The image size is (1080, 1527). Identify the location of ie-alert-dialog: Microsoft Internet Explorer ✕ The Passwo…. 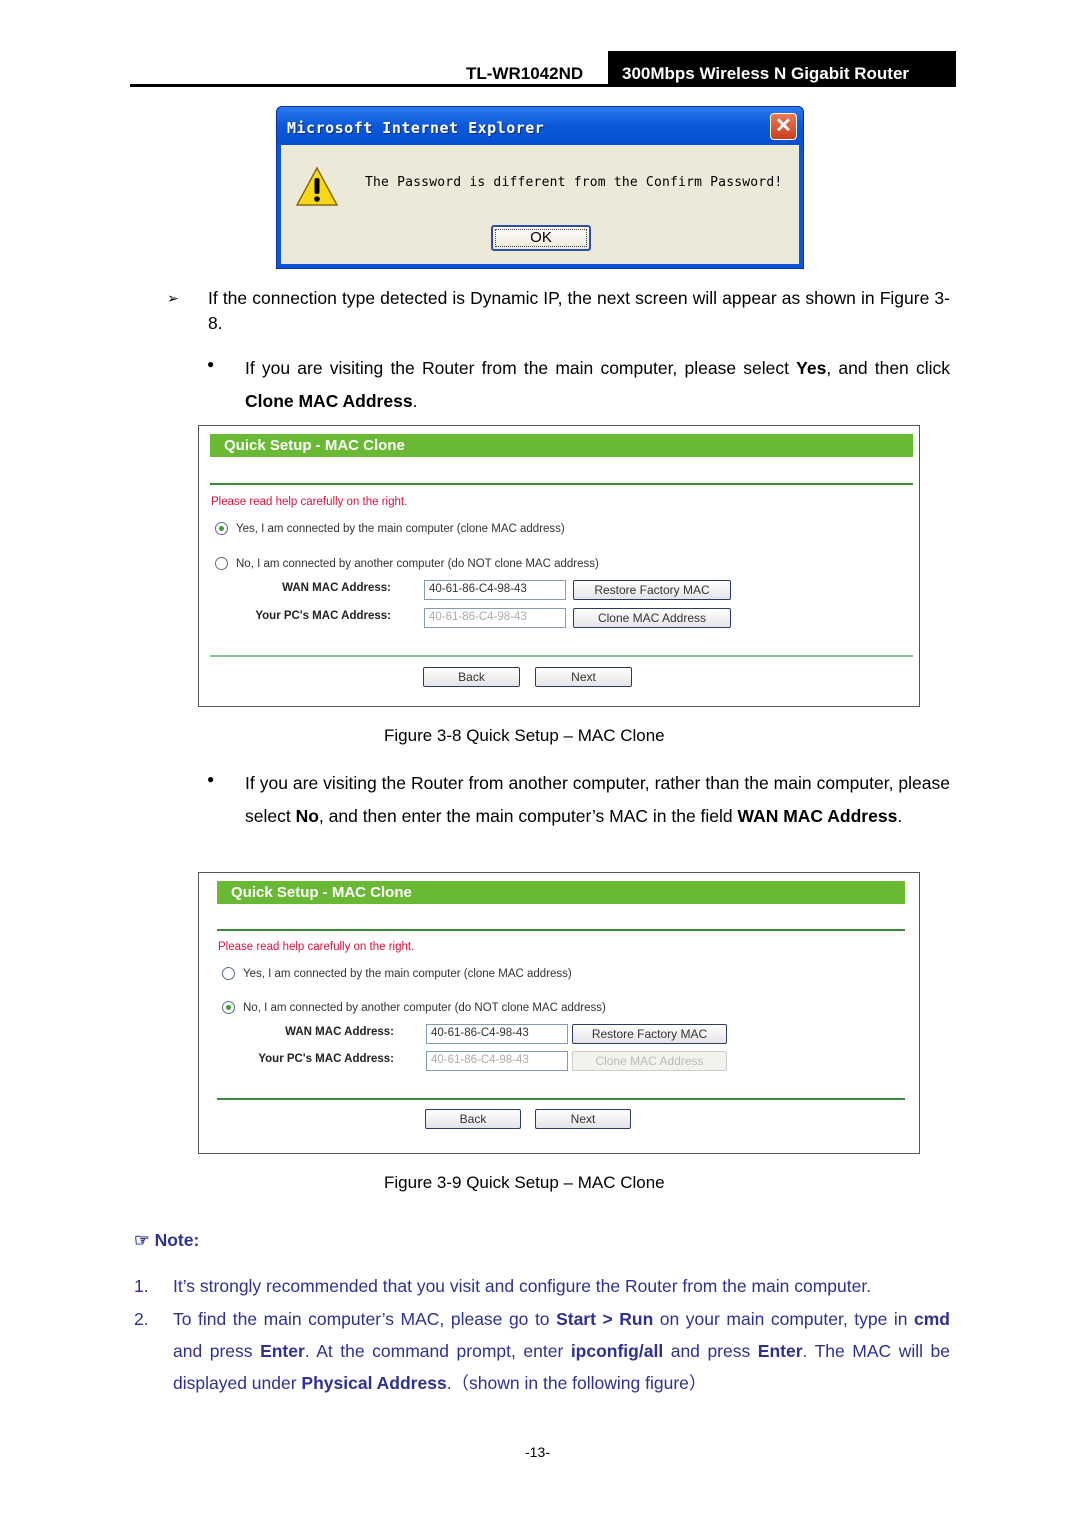
(540, 187).